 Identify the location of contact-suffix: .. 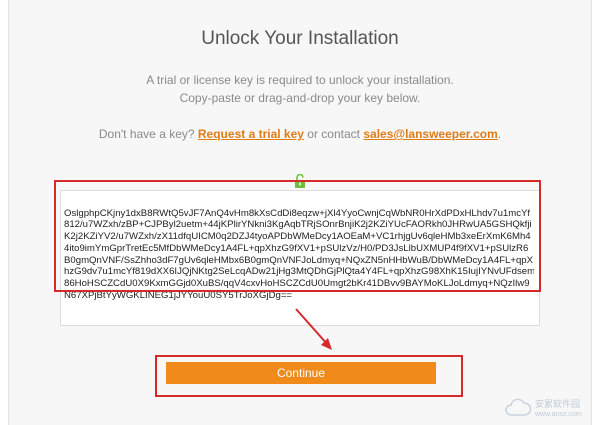
(499, 134).